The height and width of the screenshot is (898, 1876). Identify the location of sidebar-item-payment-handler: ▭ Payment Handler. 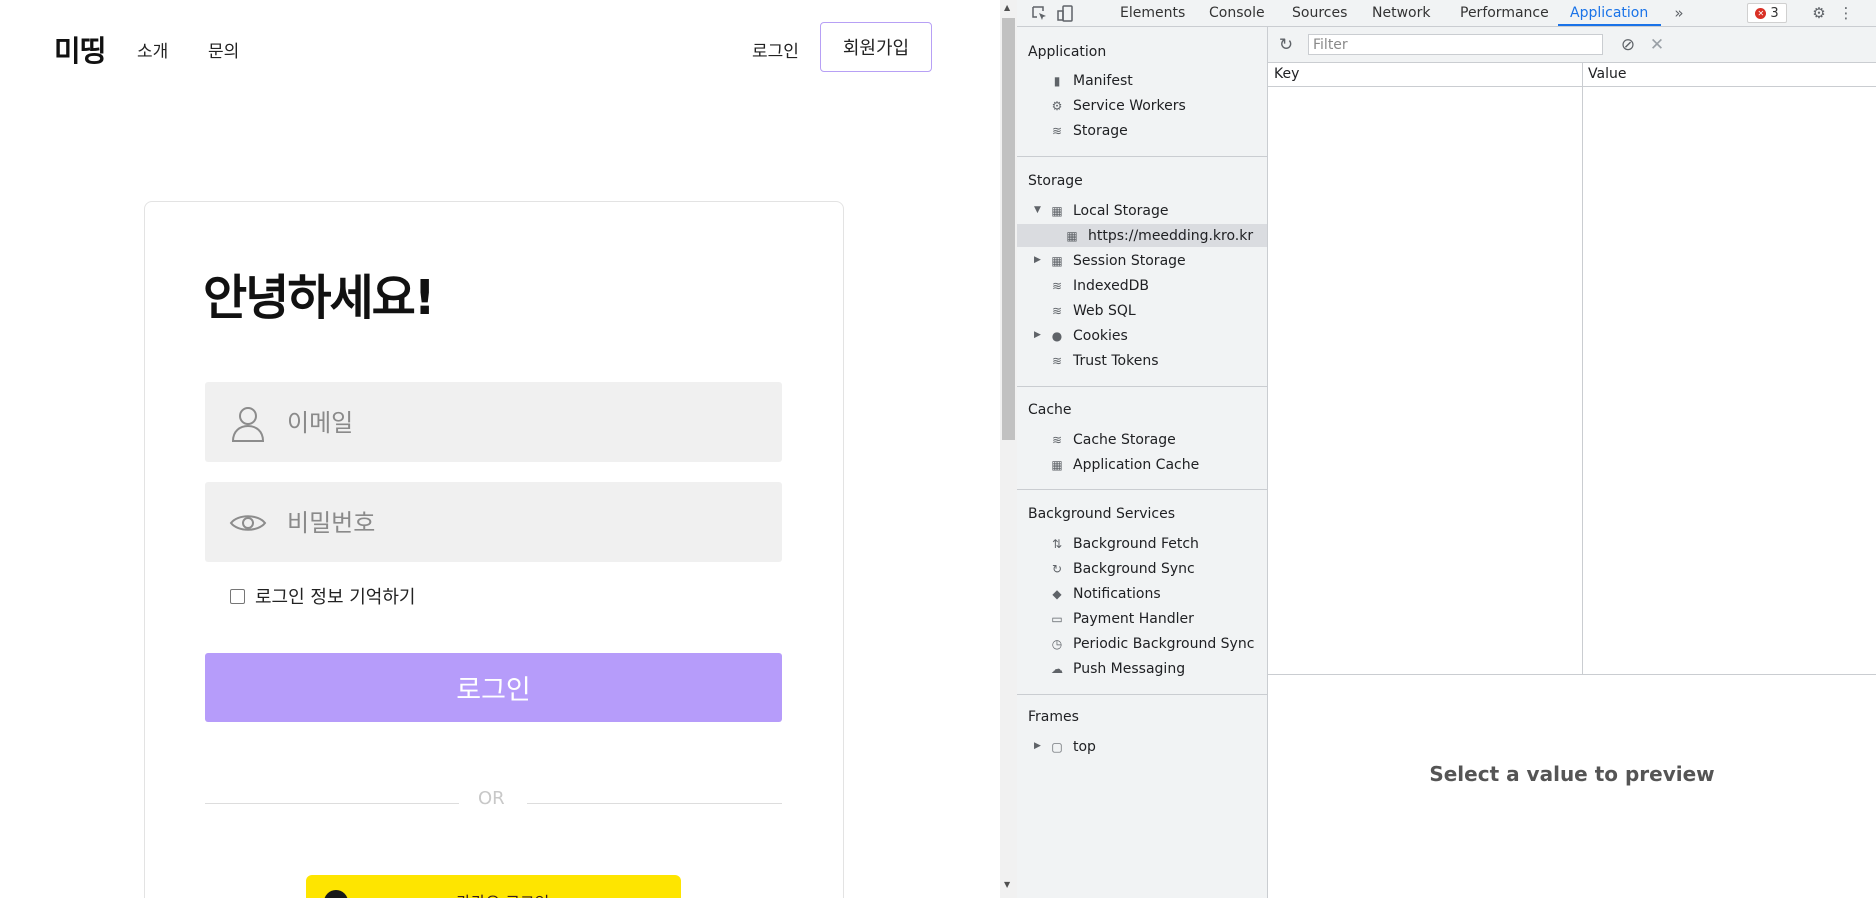
(1121, 618).